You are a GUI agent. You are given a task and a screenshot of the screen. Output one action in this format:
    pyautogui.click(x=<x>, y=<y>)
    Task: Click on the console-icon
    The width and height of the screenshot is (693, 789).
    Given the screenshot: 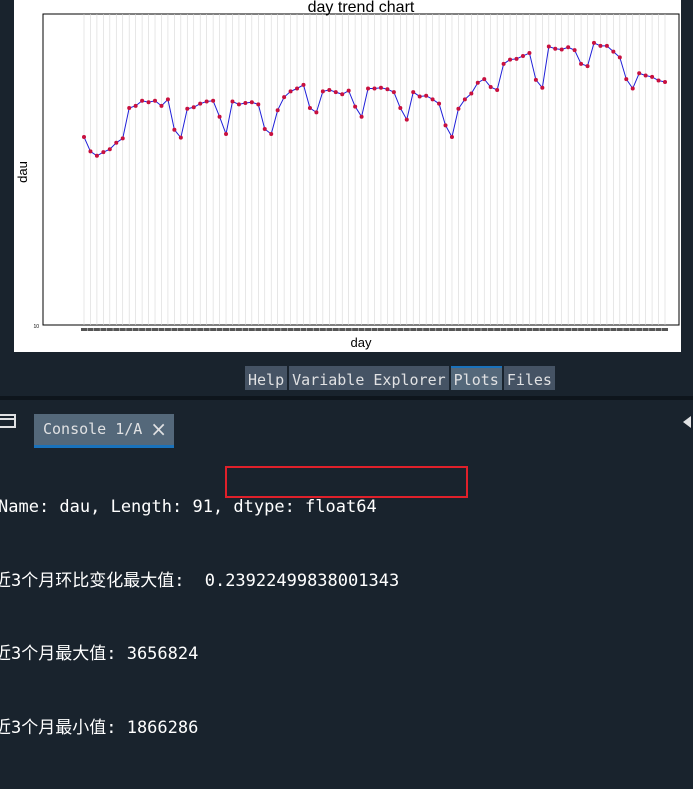 What is the action you would take?
    pyautogui.click(x=8, y=421)
    